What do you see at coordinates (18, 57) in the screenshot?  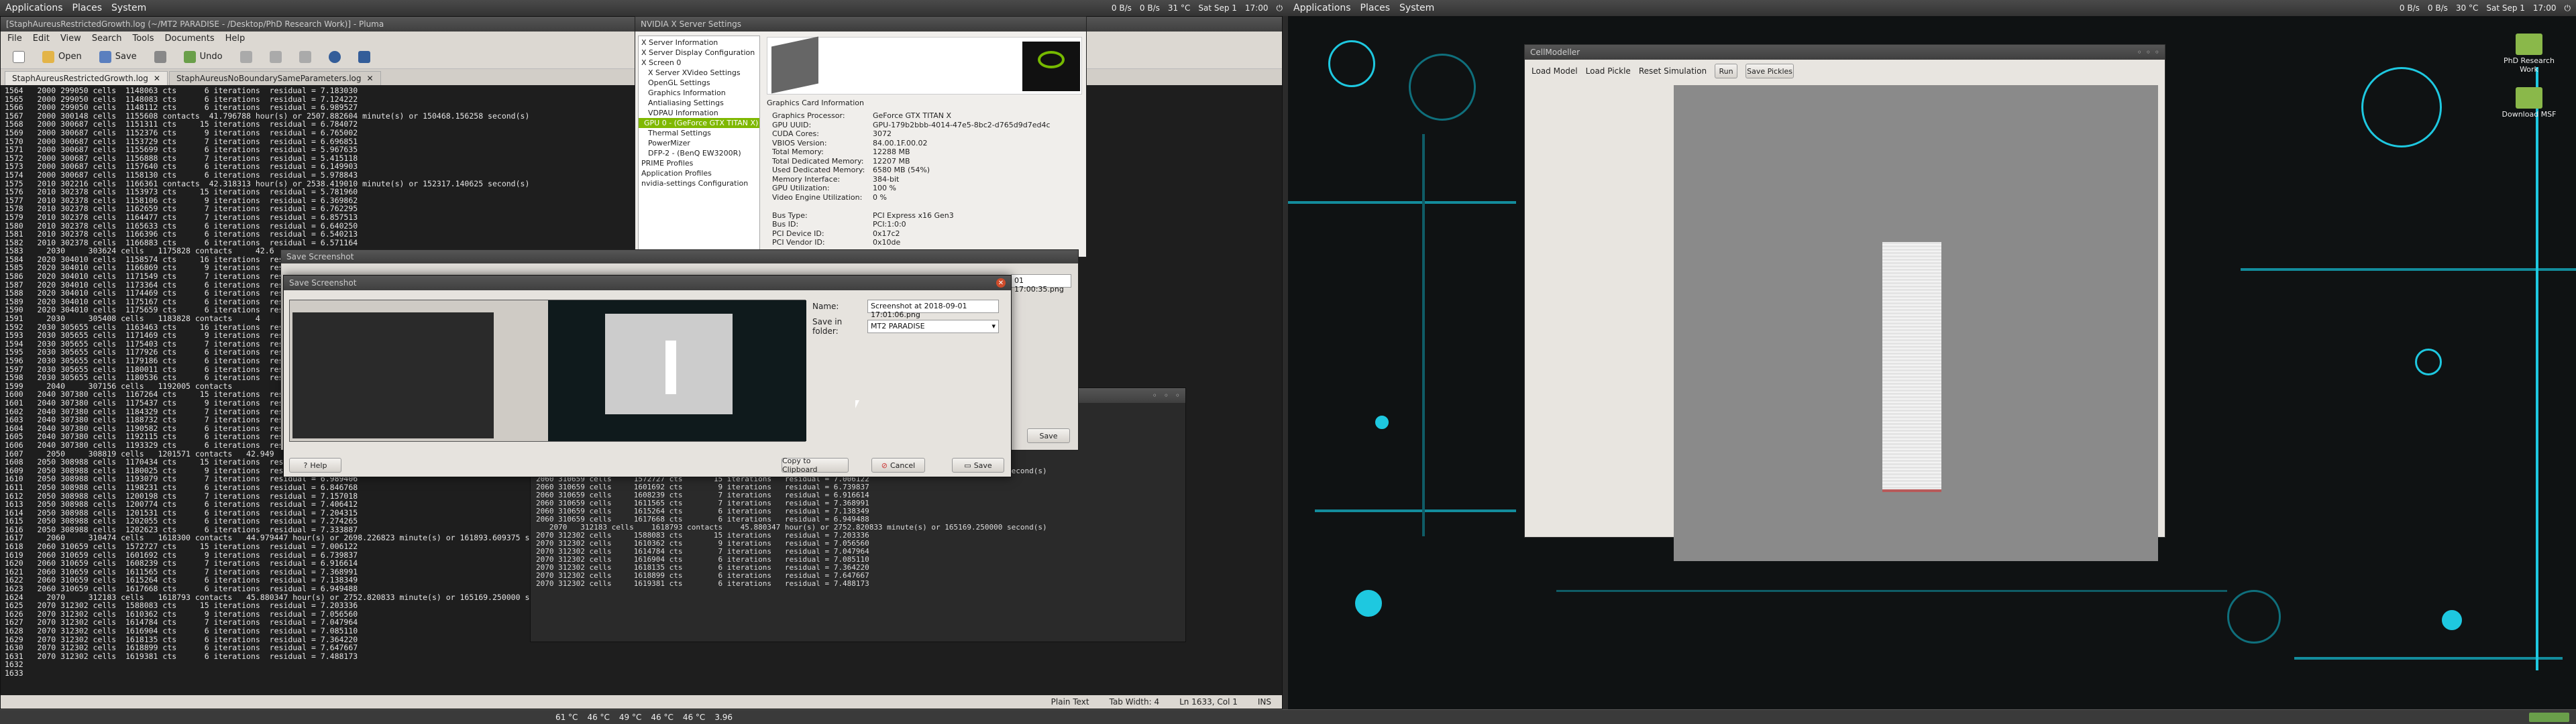 I see `new-button` at bounding box center [18, 57].